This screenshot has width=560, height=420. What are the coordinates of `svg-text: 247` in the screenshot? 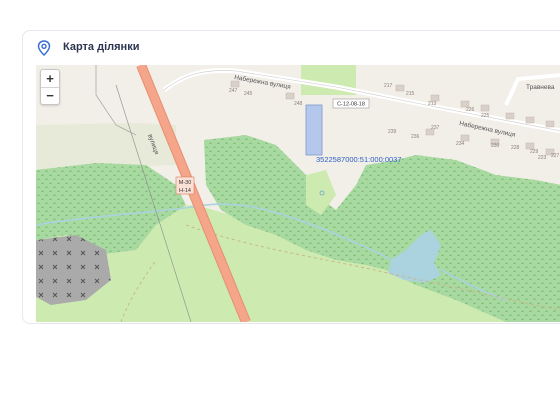 It's located at (233, 91).